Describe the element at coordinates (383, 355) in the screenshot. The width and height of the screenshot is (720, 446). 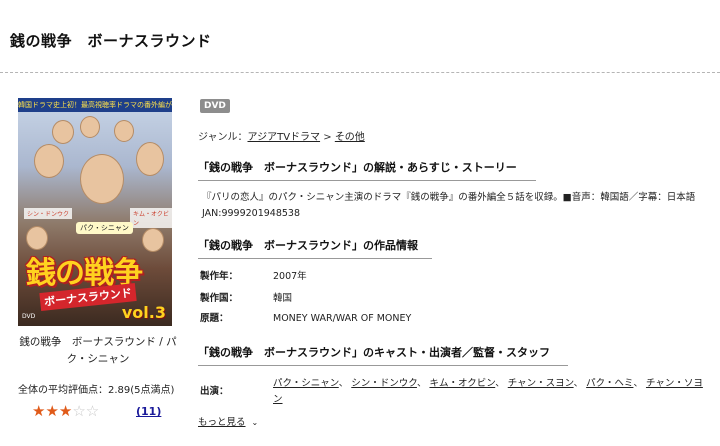
I see `cast-heading: 「銭の戦争 ボーナスラウンド」のキャスト・出演者／監督・スタッフ` at that location.